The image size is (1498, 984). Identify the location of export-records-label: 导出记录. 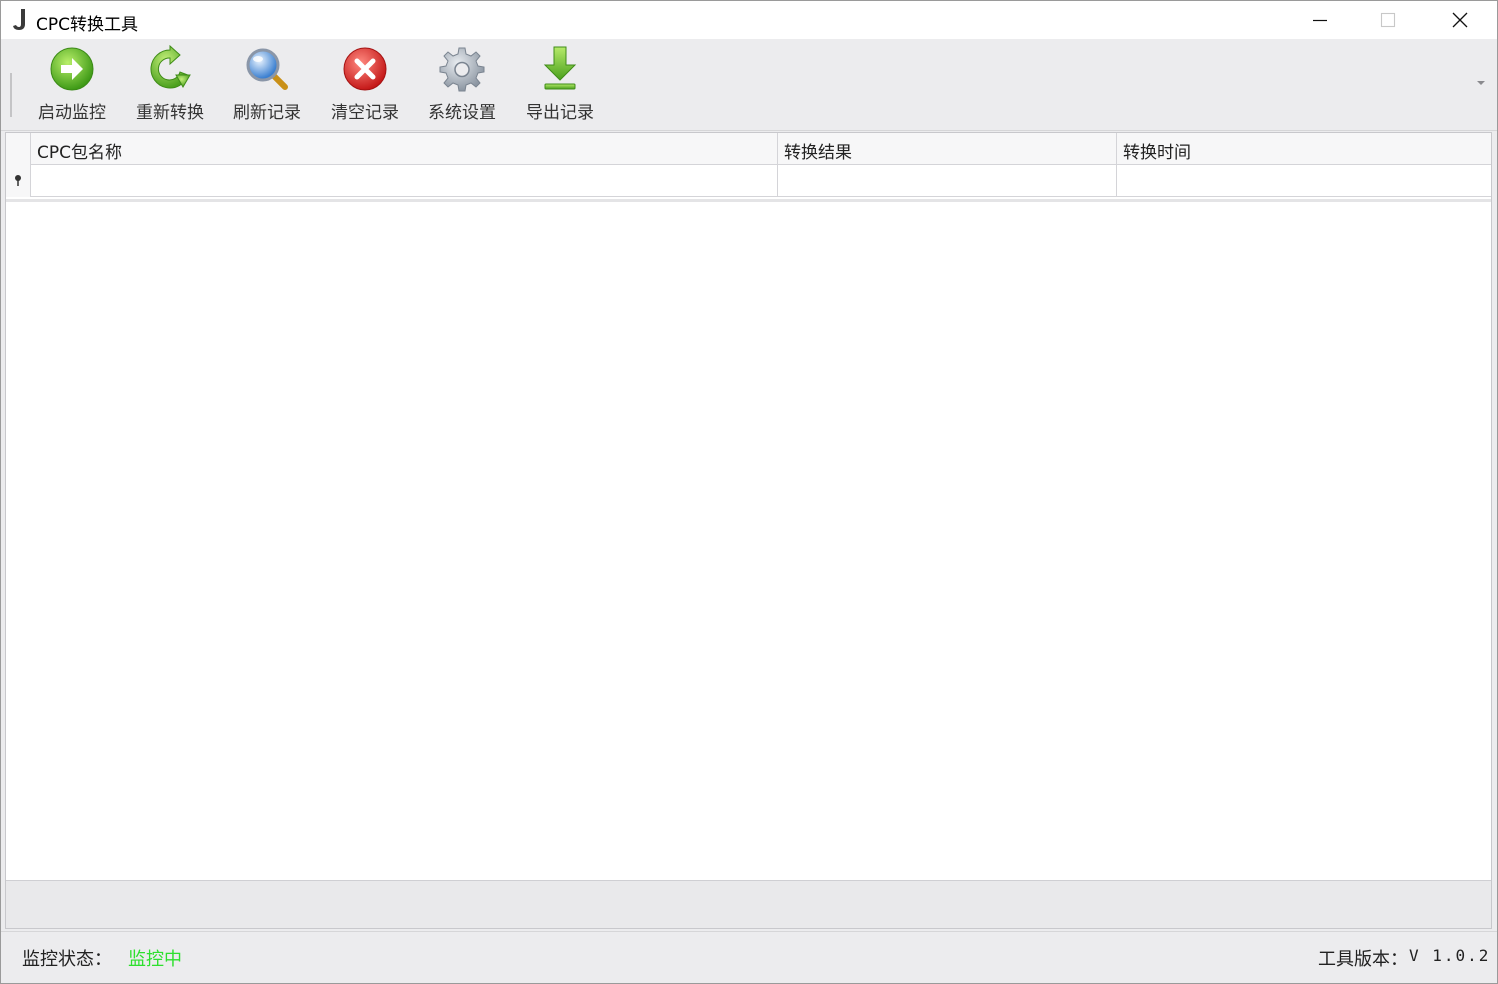
(560, 113).